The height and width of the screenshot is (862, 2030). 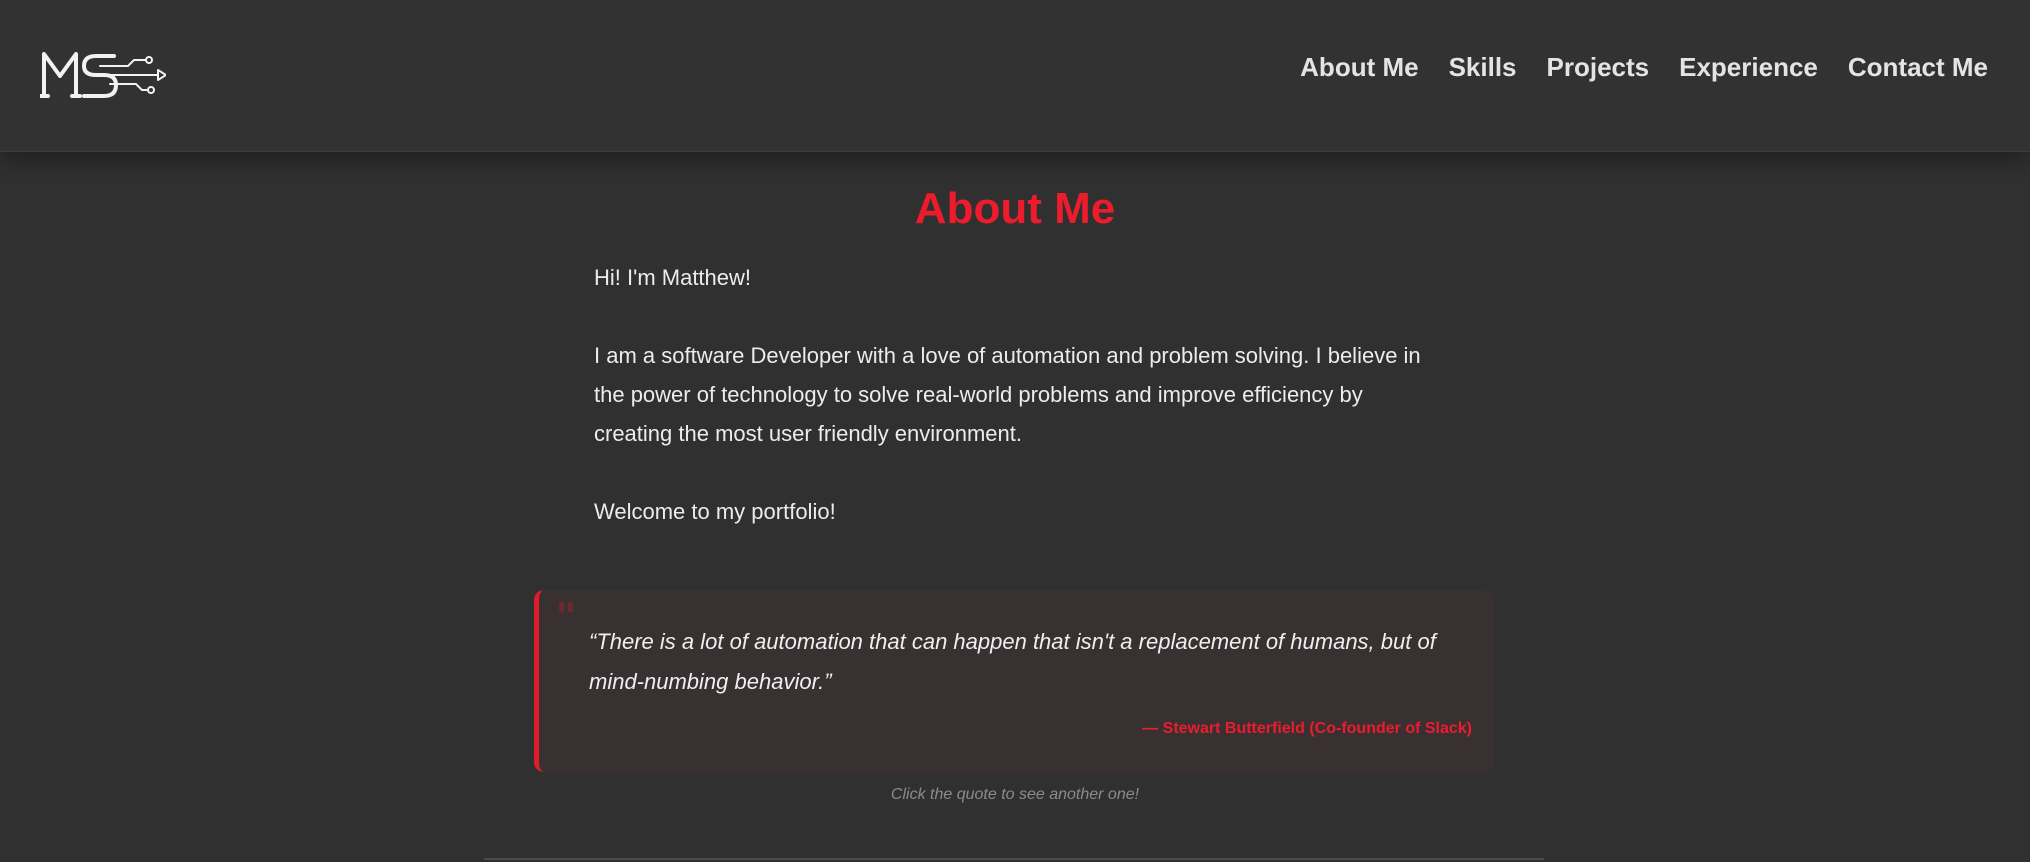 I want to click on about-greeting: Hi! I'm Matthew!, so click(x=673, y=277).